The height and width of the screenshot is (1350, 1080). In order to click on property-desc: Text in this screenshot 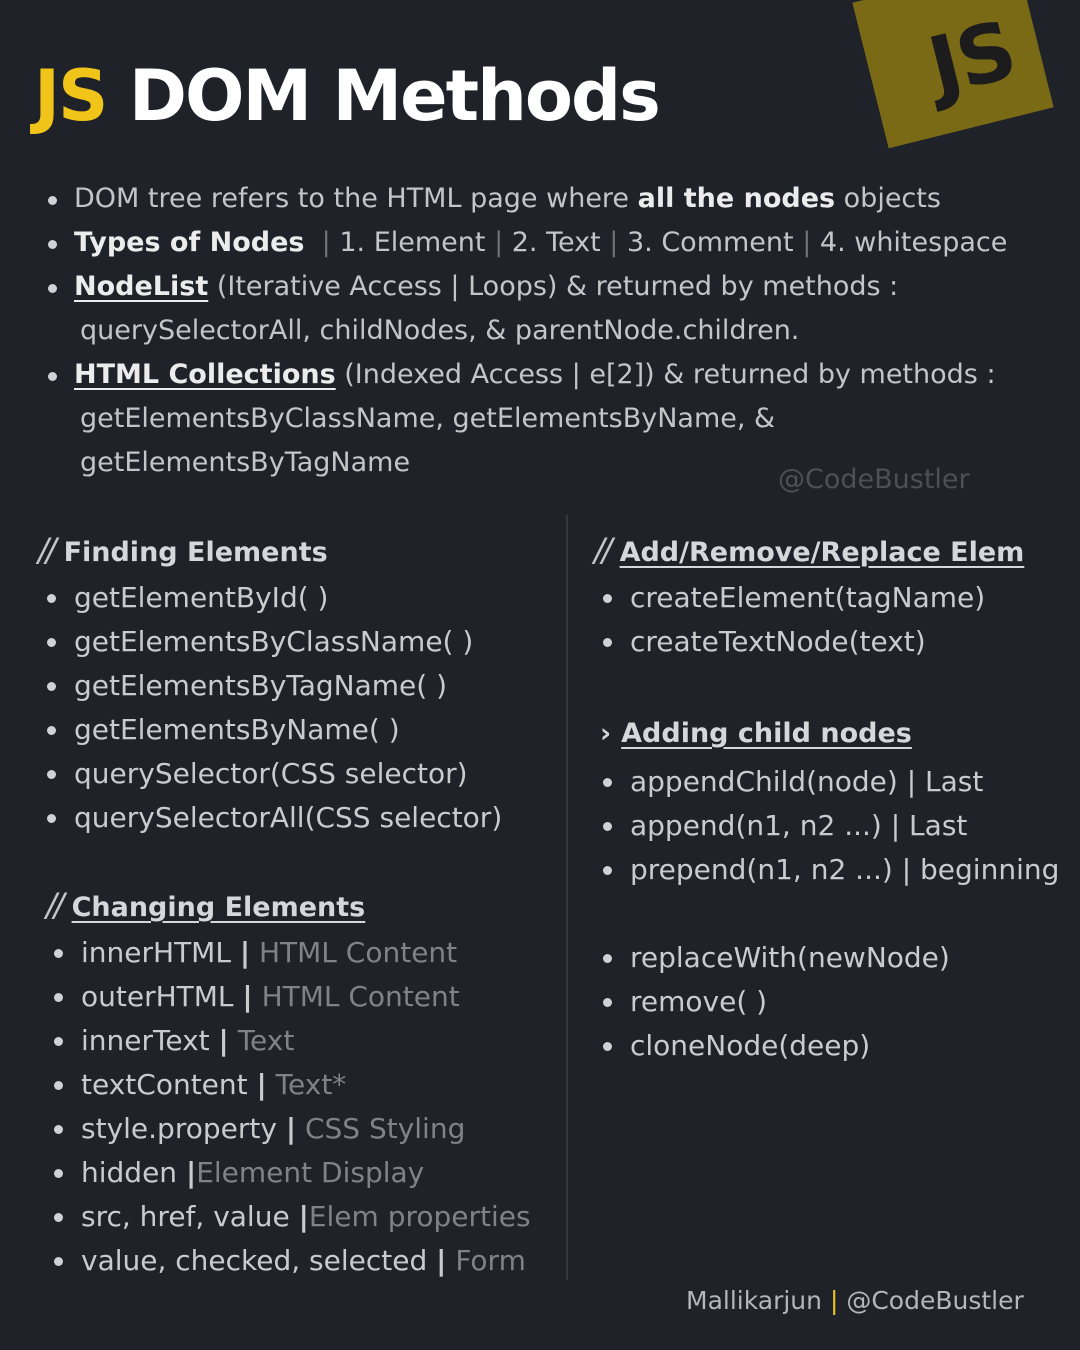, I will do `click(266, 1040)`.